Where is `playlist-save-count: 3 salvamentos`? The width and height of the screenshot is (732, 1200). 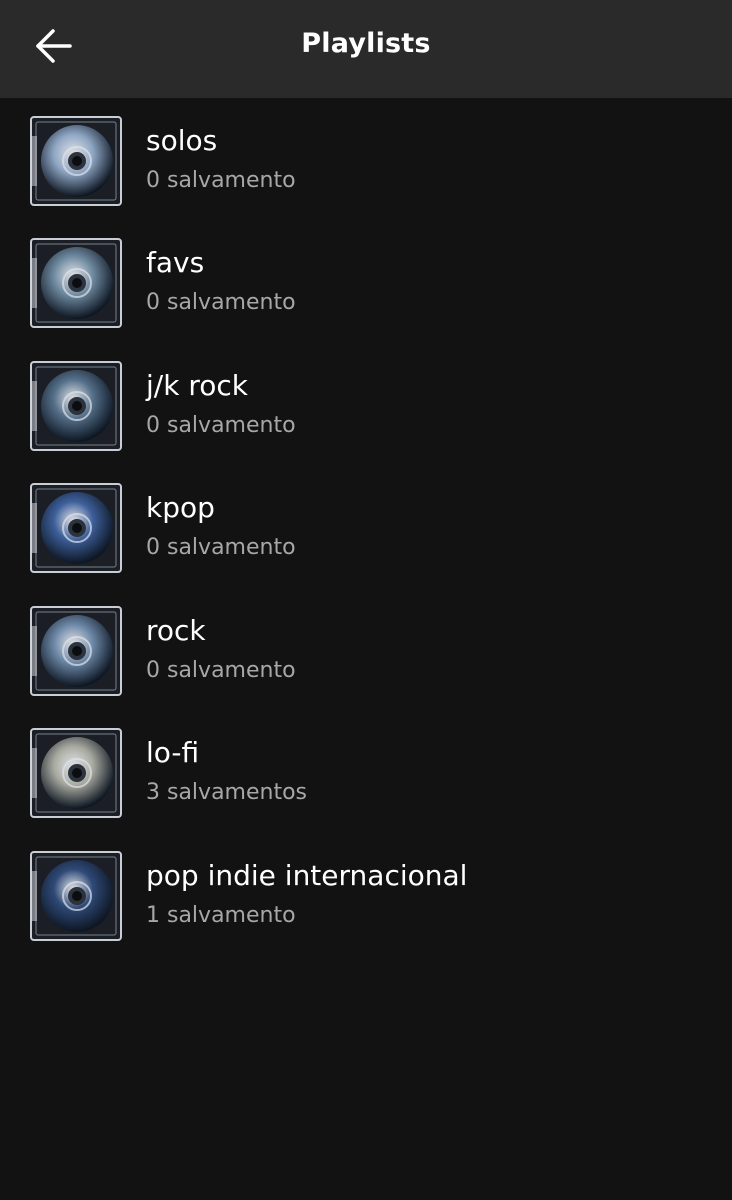 playlist-save-count: 3 salvamentos is located at coordinates (227, 792).